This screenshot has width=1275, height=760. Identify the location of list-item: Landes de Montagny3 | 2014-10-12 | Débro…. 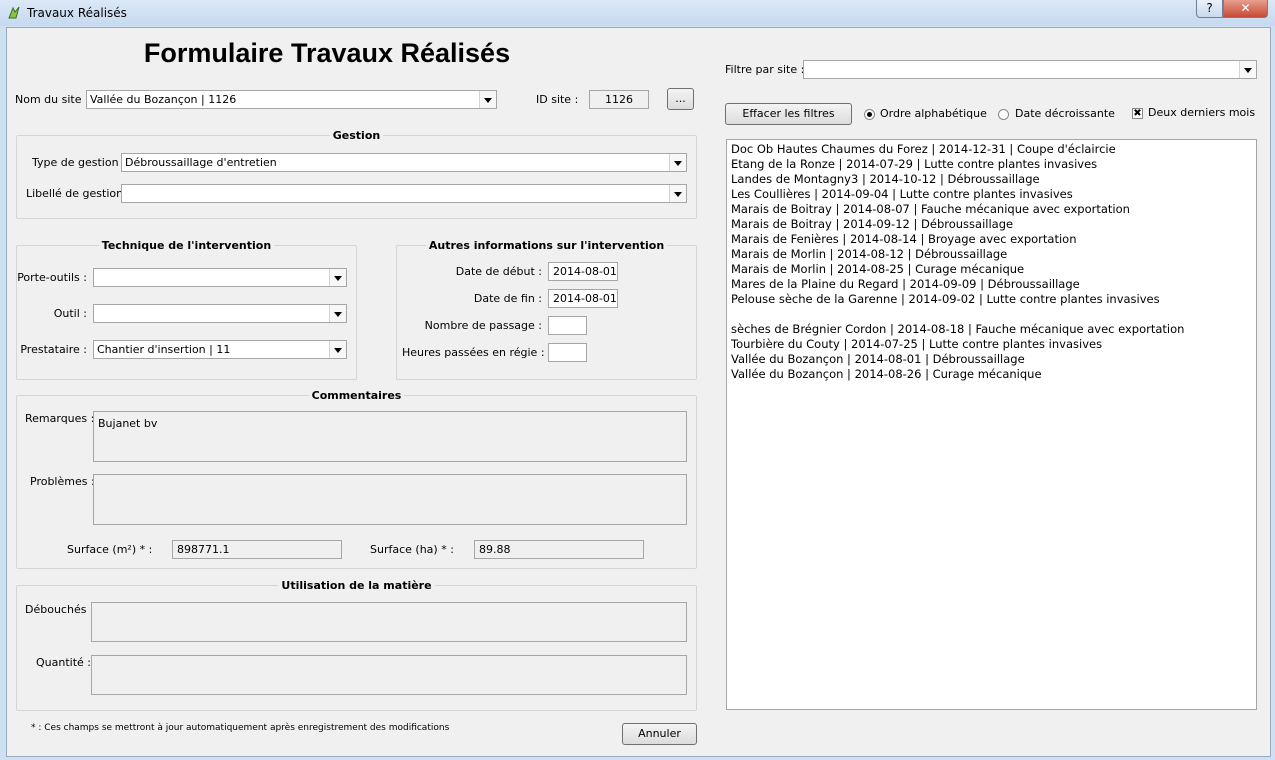
(991, 179).